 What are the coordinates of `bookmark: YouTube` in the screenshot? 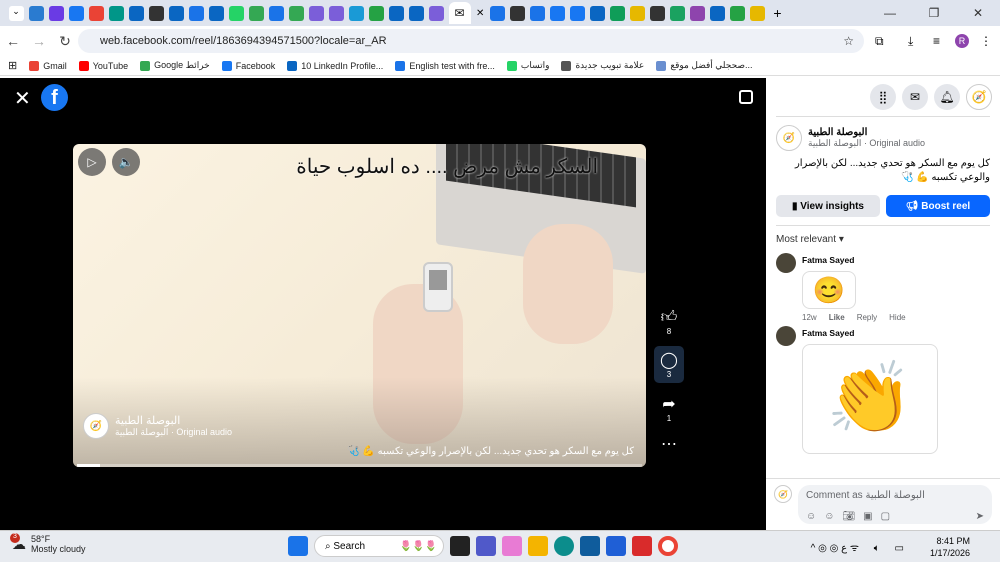 It's located at (103, 65).